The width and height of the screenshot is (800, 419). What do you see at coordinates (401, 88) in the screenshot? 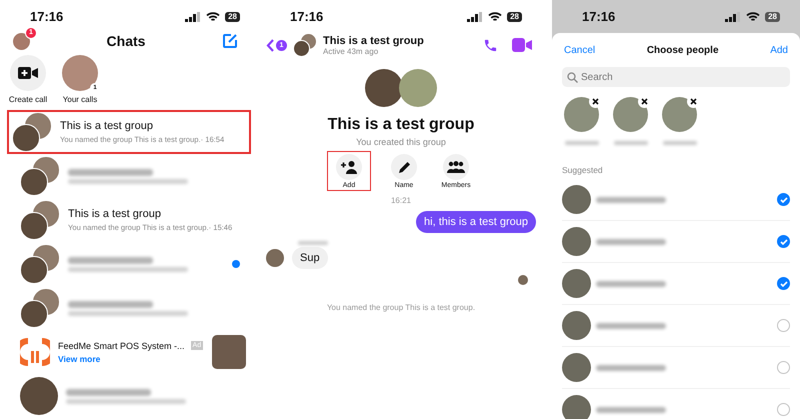
I see `group-photo` at bounding box center [401, 88].